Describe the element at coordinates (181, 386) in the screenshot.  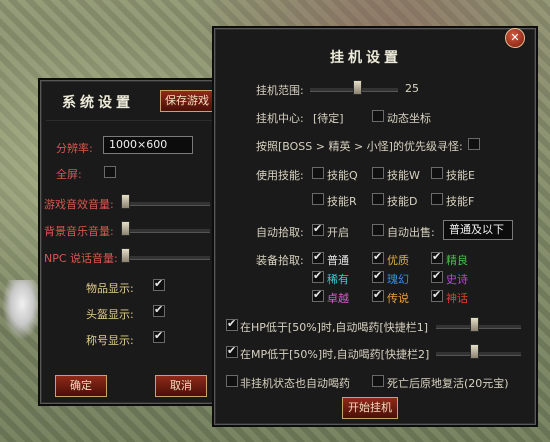
I see `cancel-button: 取消` at that location.